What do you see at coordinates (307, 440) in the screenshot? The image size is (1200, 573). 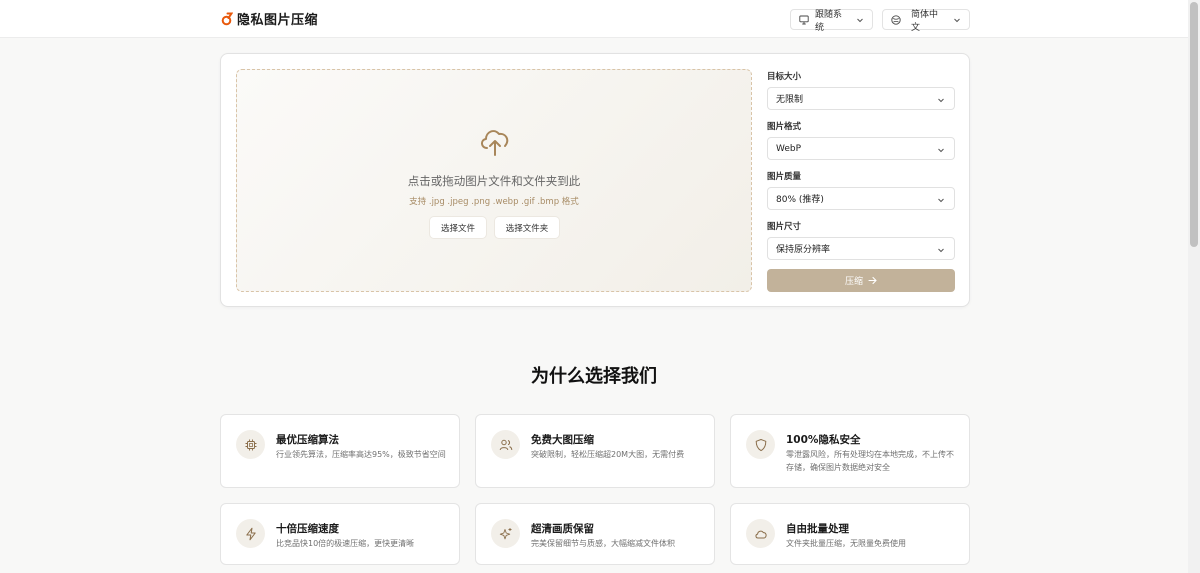 I see `feature-title: 最优压缩算法` at bounding box center [307, 440].